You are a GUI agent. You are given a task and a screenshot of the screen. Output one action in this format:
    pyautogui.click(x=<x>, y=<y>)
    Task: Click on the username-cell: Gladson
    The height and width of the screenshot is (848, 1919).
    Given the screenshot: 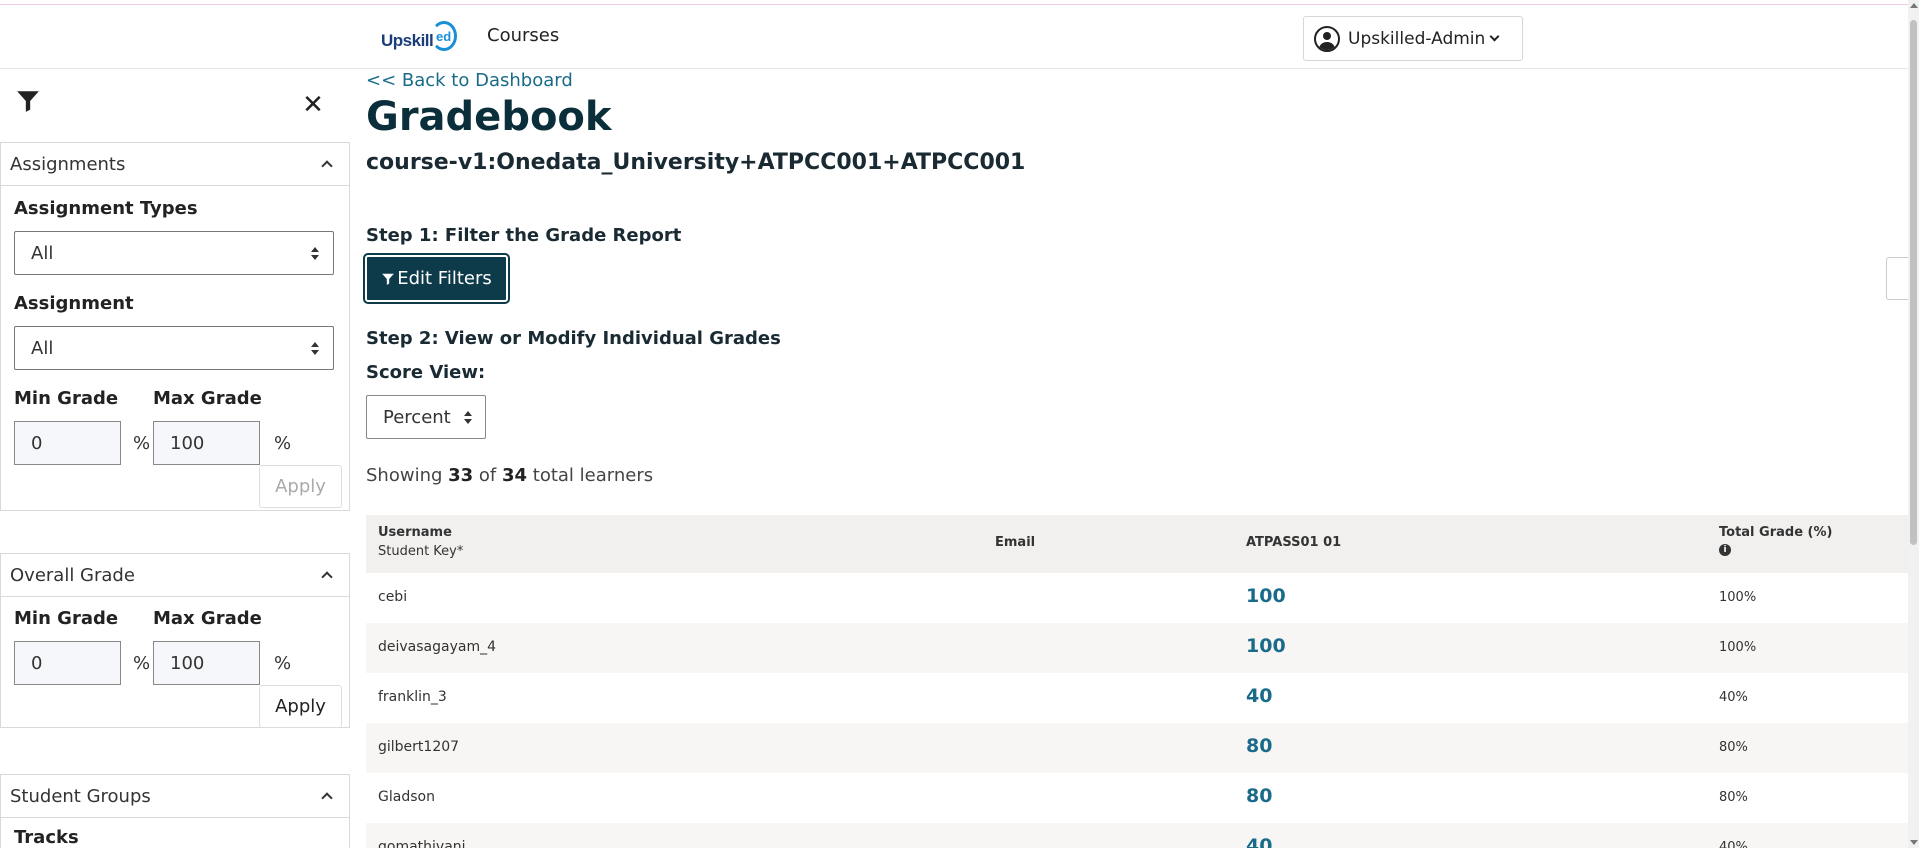 What is the action you would take?
    pyautogui.click(x=406, y=797)
    